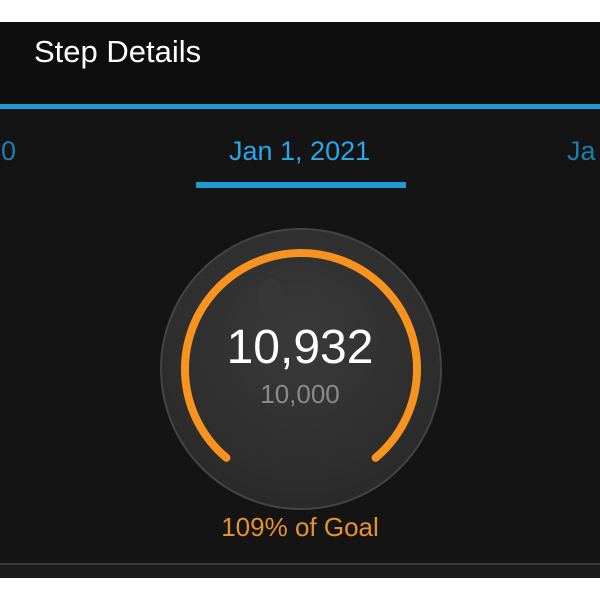 This screenshot has height=600, width=600. I want to click on date-tab-current: Jan 1, 2021, so click(299, 151).